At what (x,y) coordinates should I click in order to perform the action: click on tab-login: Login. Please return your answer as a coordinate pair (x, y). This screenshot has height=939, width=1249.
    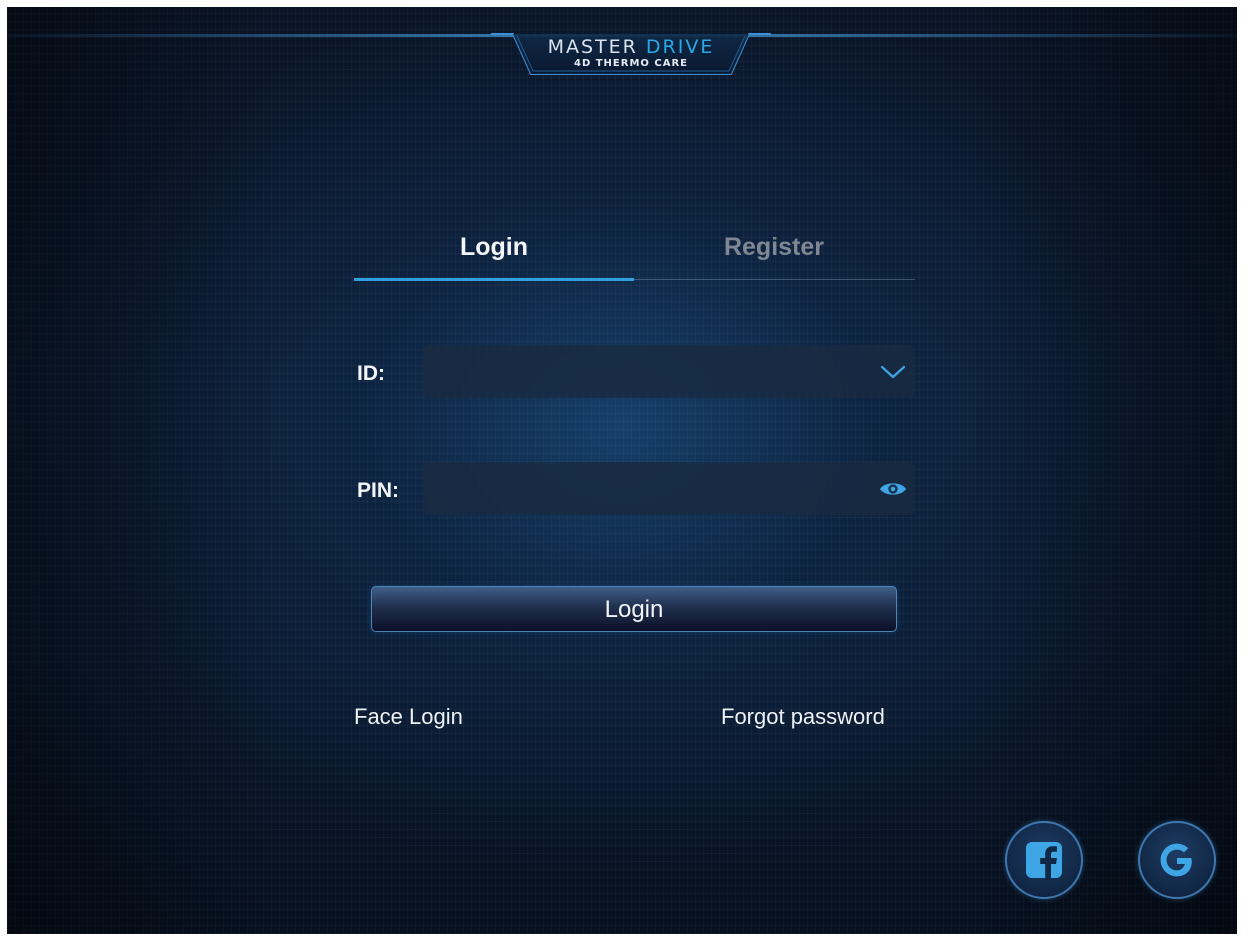
    Looking at the image, I should click on (494, 247).